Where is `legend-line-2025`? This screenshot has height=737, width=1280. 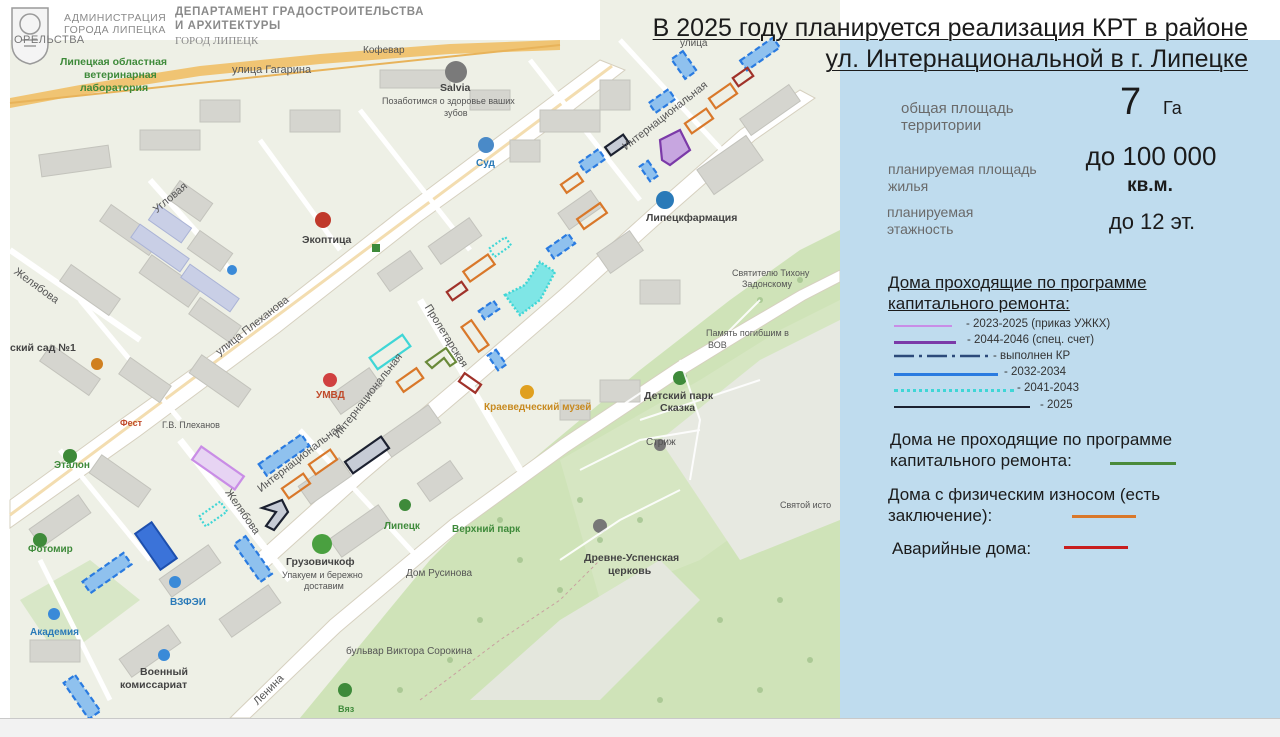
legend-line-2025 is located at coordinates (962, 407).